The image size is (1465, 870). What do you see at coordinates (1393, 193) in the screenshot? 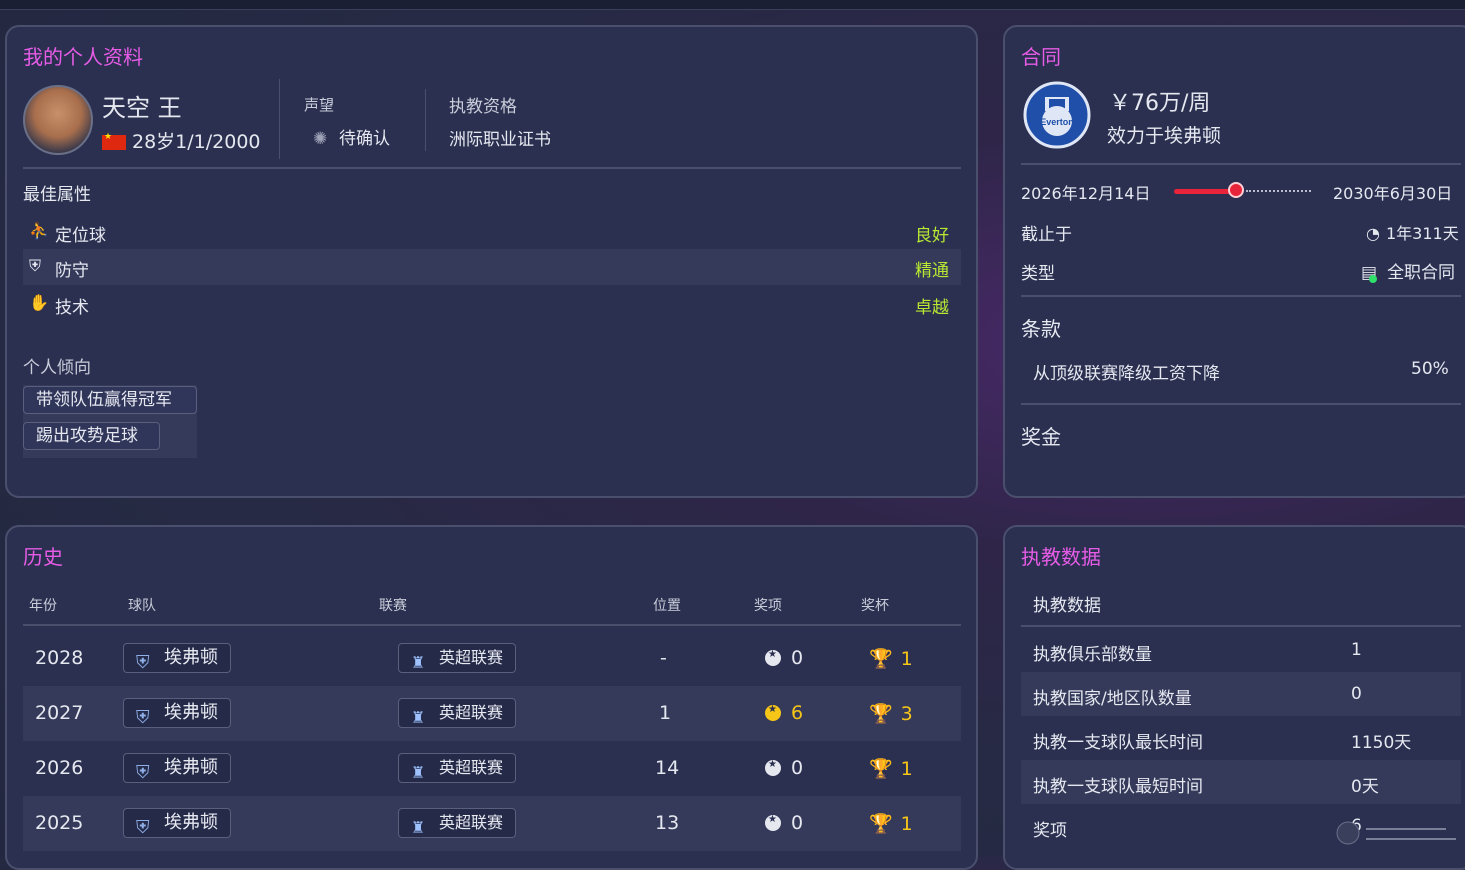
I see `contract-end-date: 2030年6月30日` at bounding box center [1393, 193].